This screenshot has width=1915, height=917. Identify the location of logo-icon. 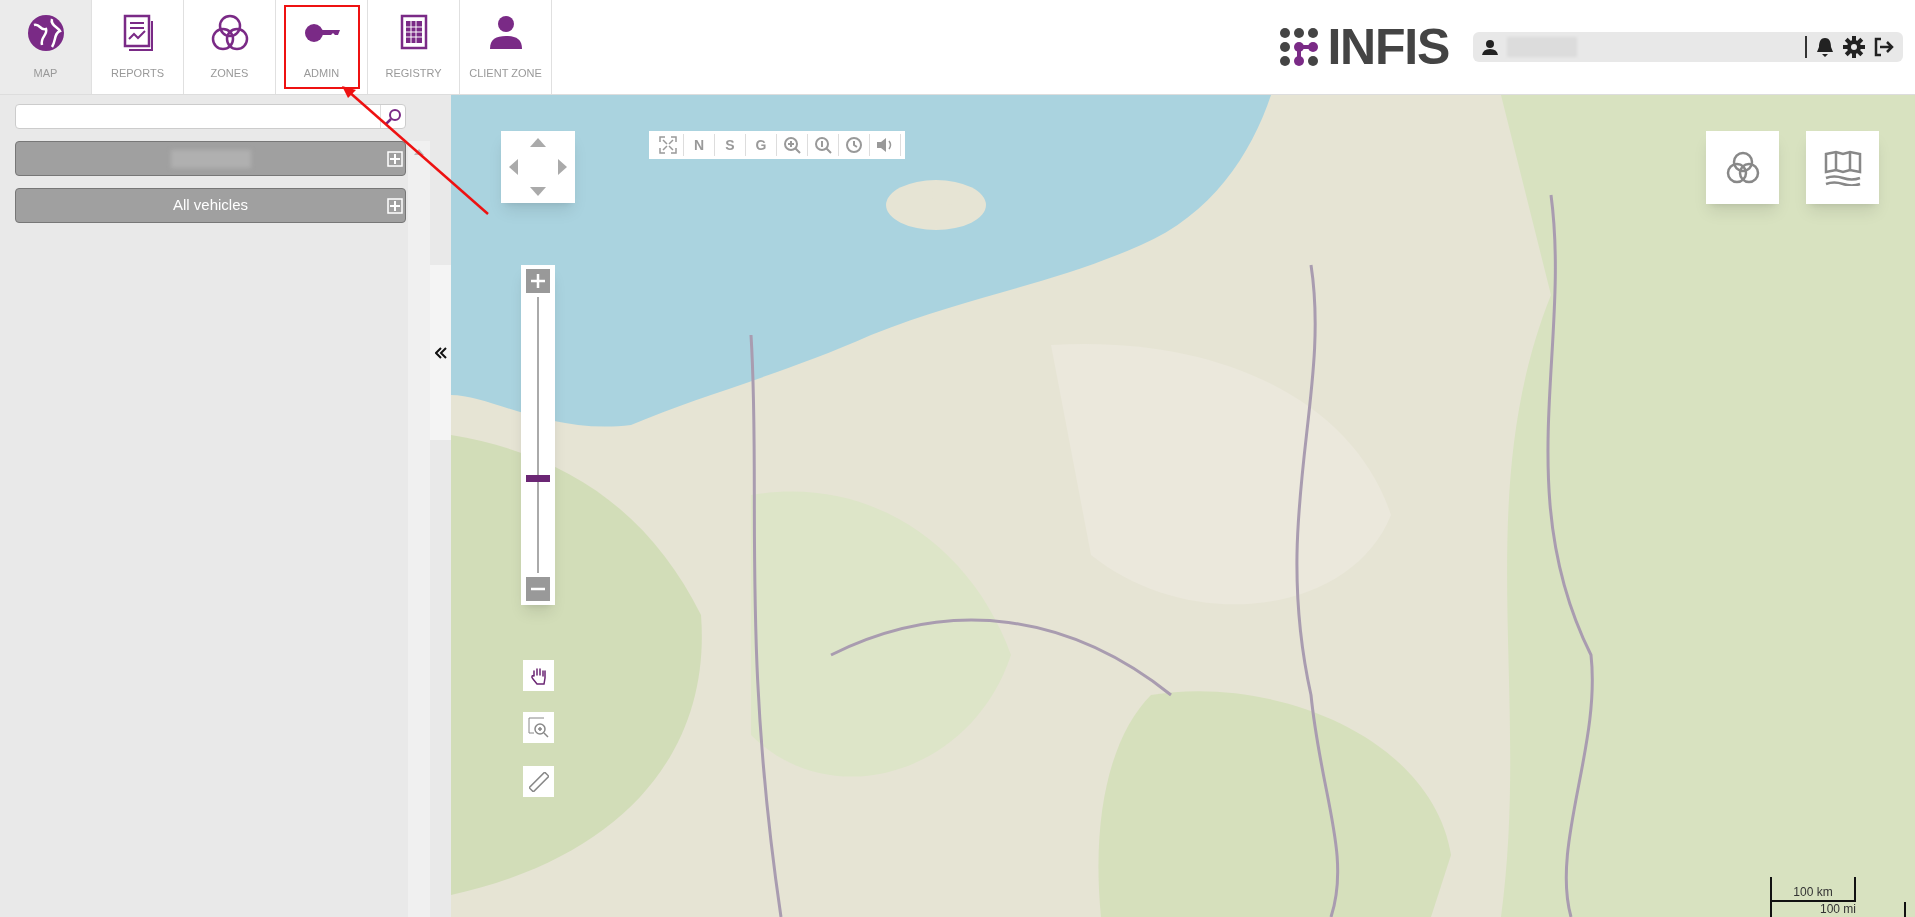
(1299, 47).